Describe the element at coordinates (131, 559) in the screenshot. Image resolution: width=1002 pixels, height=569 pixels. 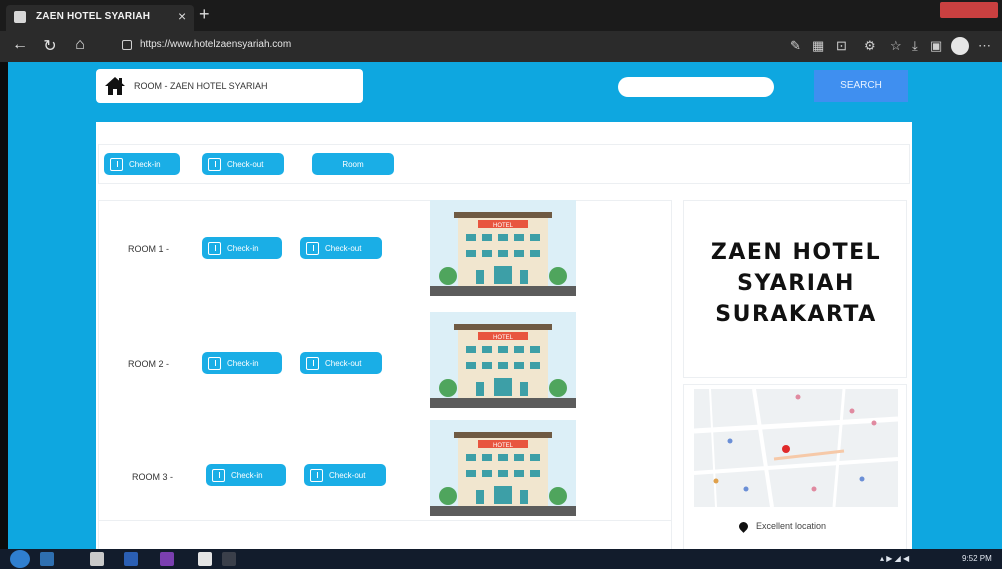
I see `word-icon` at that location.